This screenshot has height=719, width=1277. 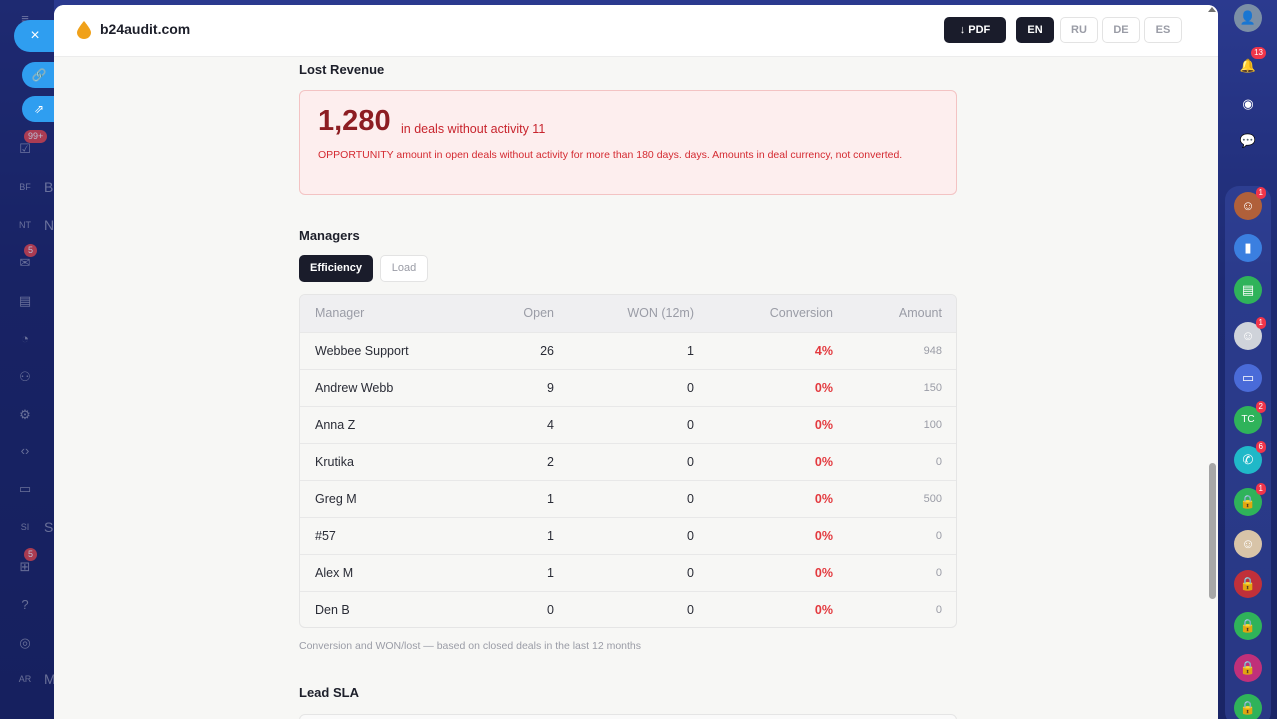 What do you see at coordinates (1248, 290) in the screenshot?
I see `notes-icon: ▤` at bounding box center [1248, 290].